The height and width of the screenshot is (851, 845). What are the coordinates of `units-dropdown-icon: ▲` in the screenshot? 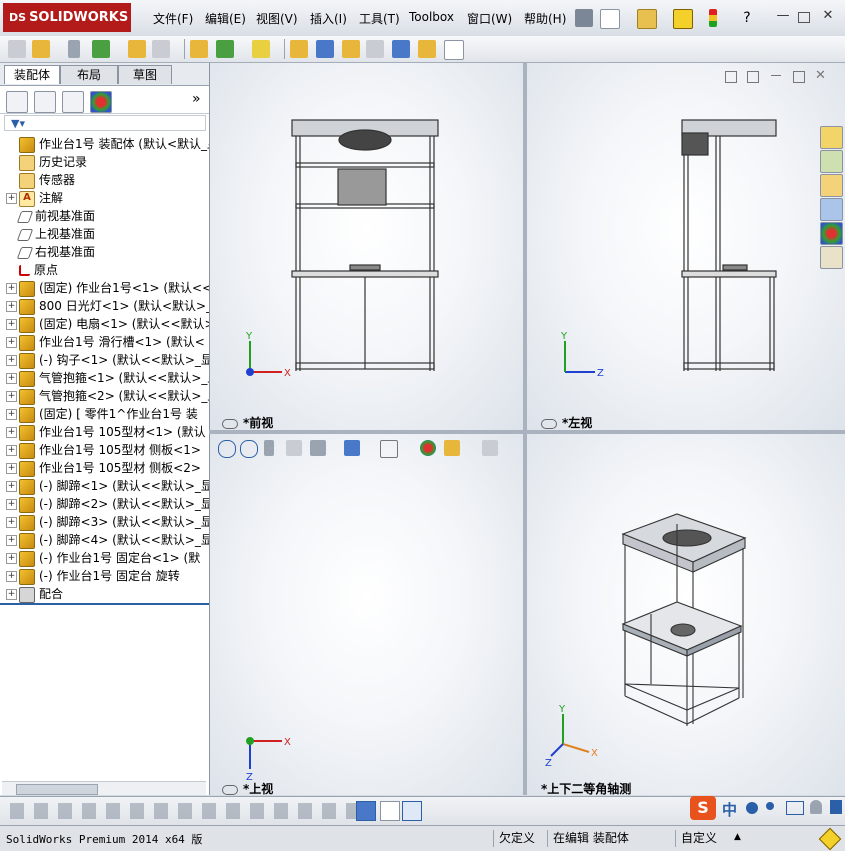 It's located at (737, 837).